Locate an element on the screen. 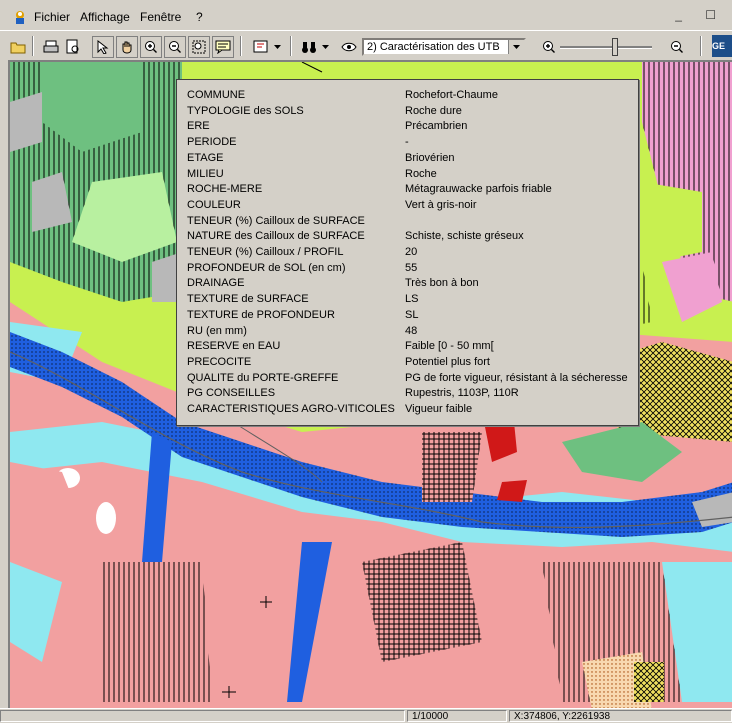 The height and width of the screenshot is (723, 732). popup-row-value: 48 is located at coordinates (411, 330).